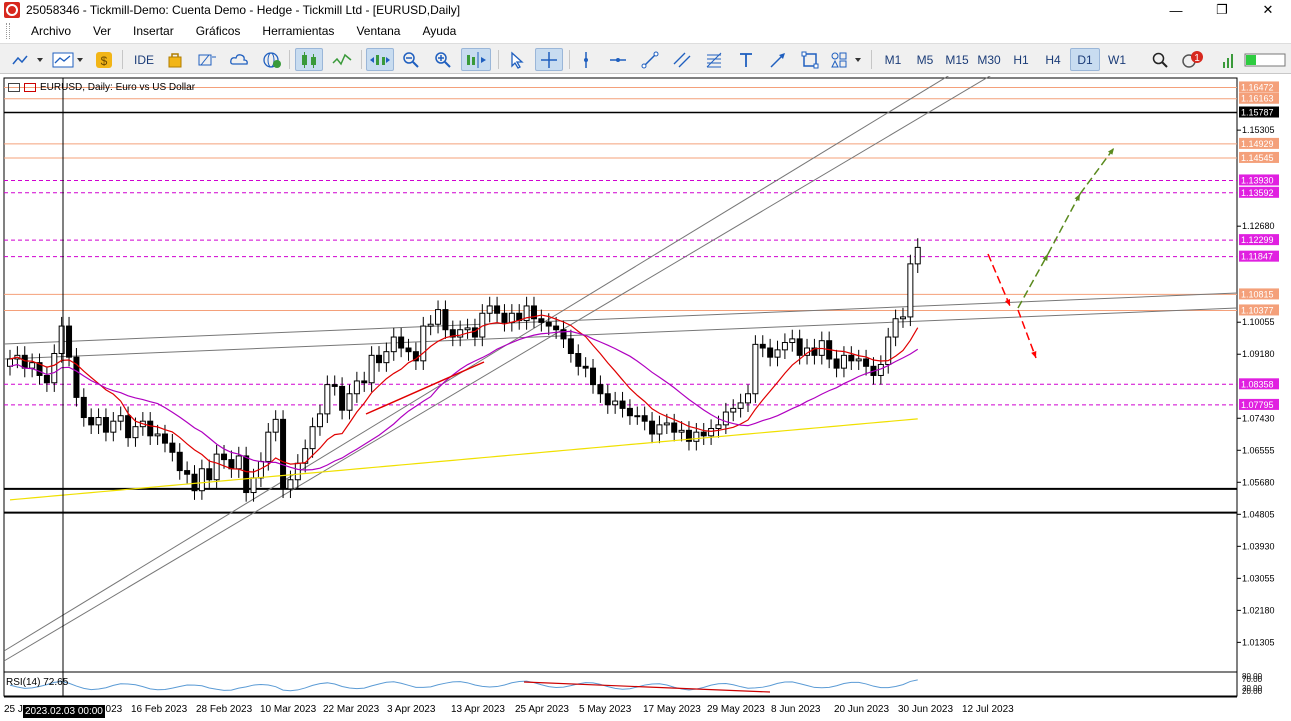 The width and height of the screenshot is (1291, 721). Describe the element at coordinates (1252, 679) in the screenshot. I see `rsi-level-label: 70.00` at that location.